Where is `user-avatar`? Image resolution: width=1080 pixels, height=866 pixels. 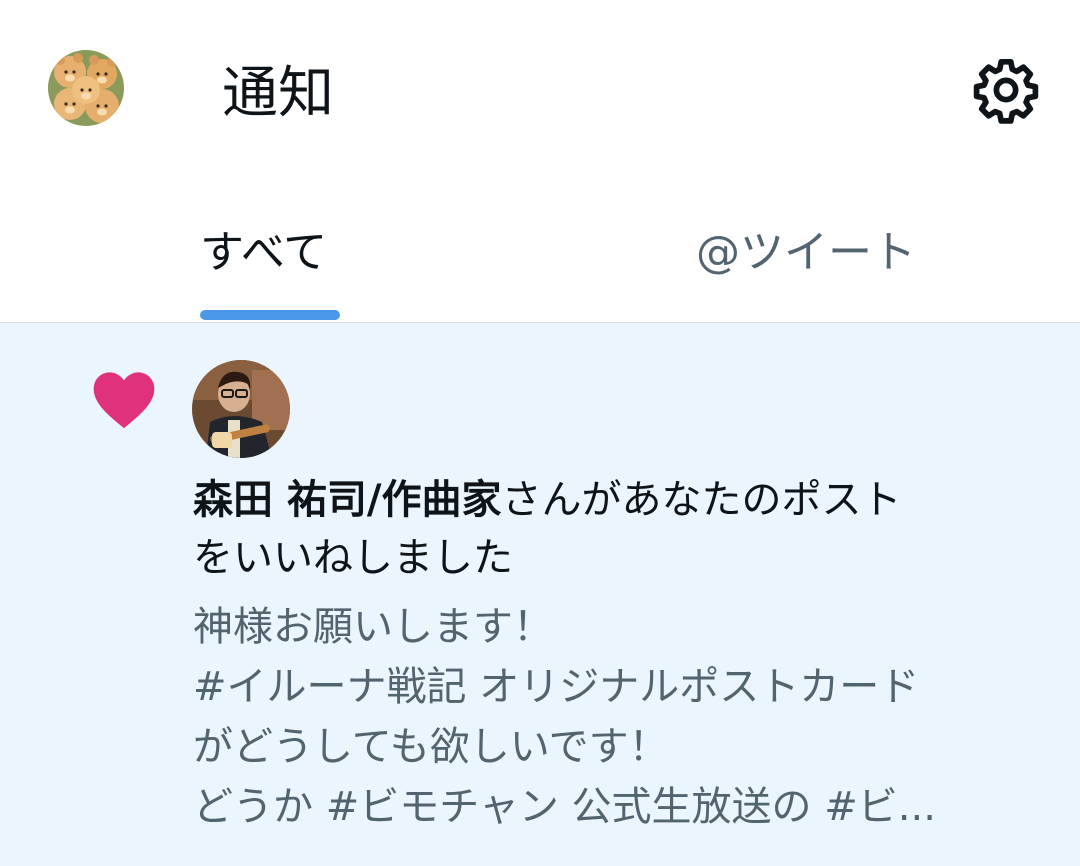
user-avatar is located at coordinates (241, 409).